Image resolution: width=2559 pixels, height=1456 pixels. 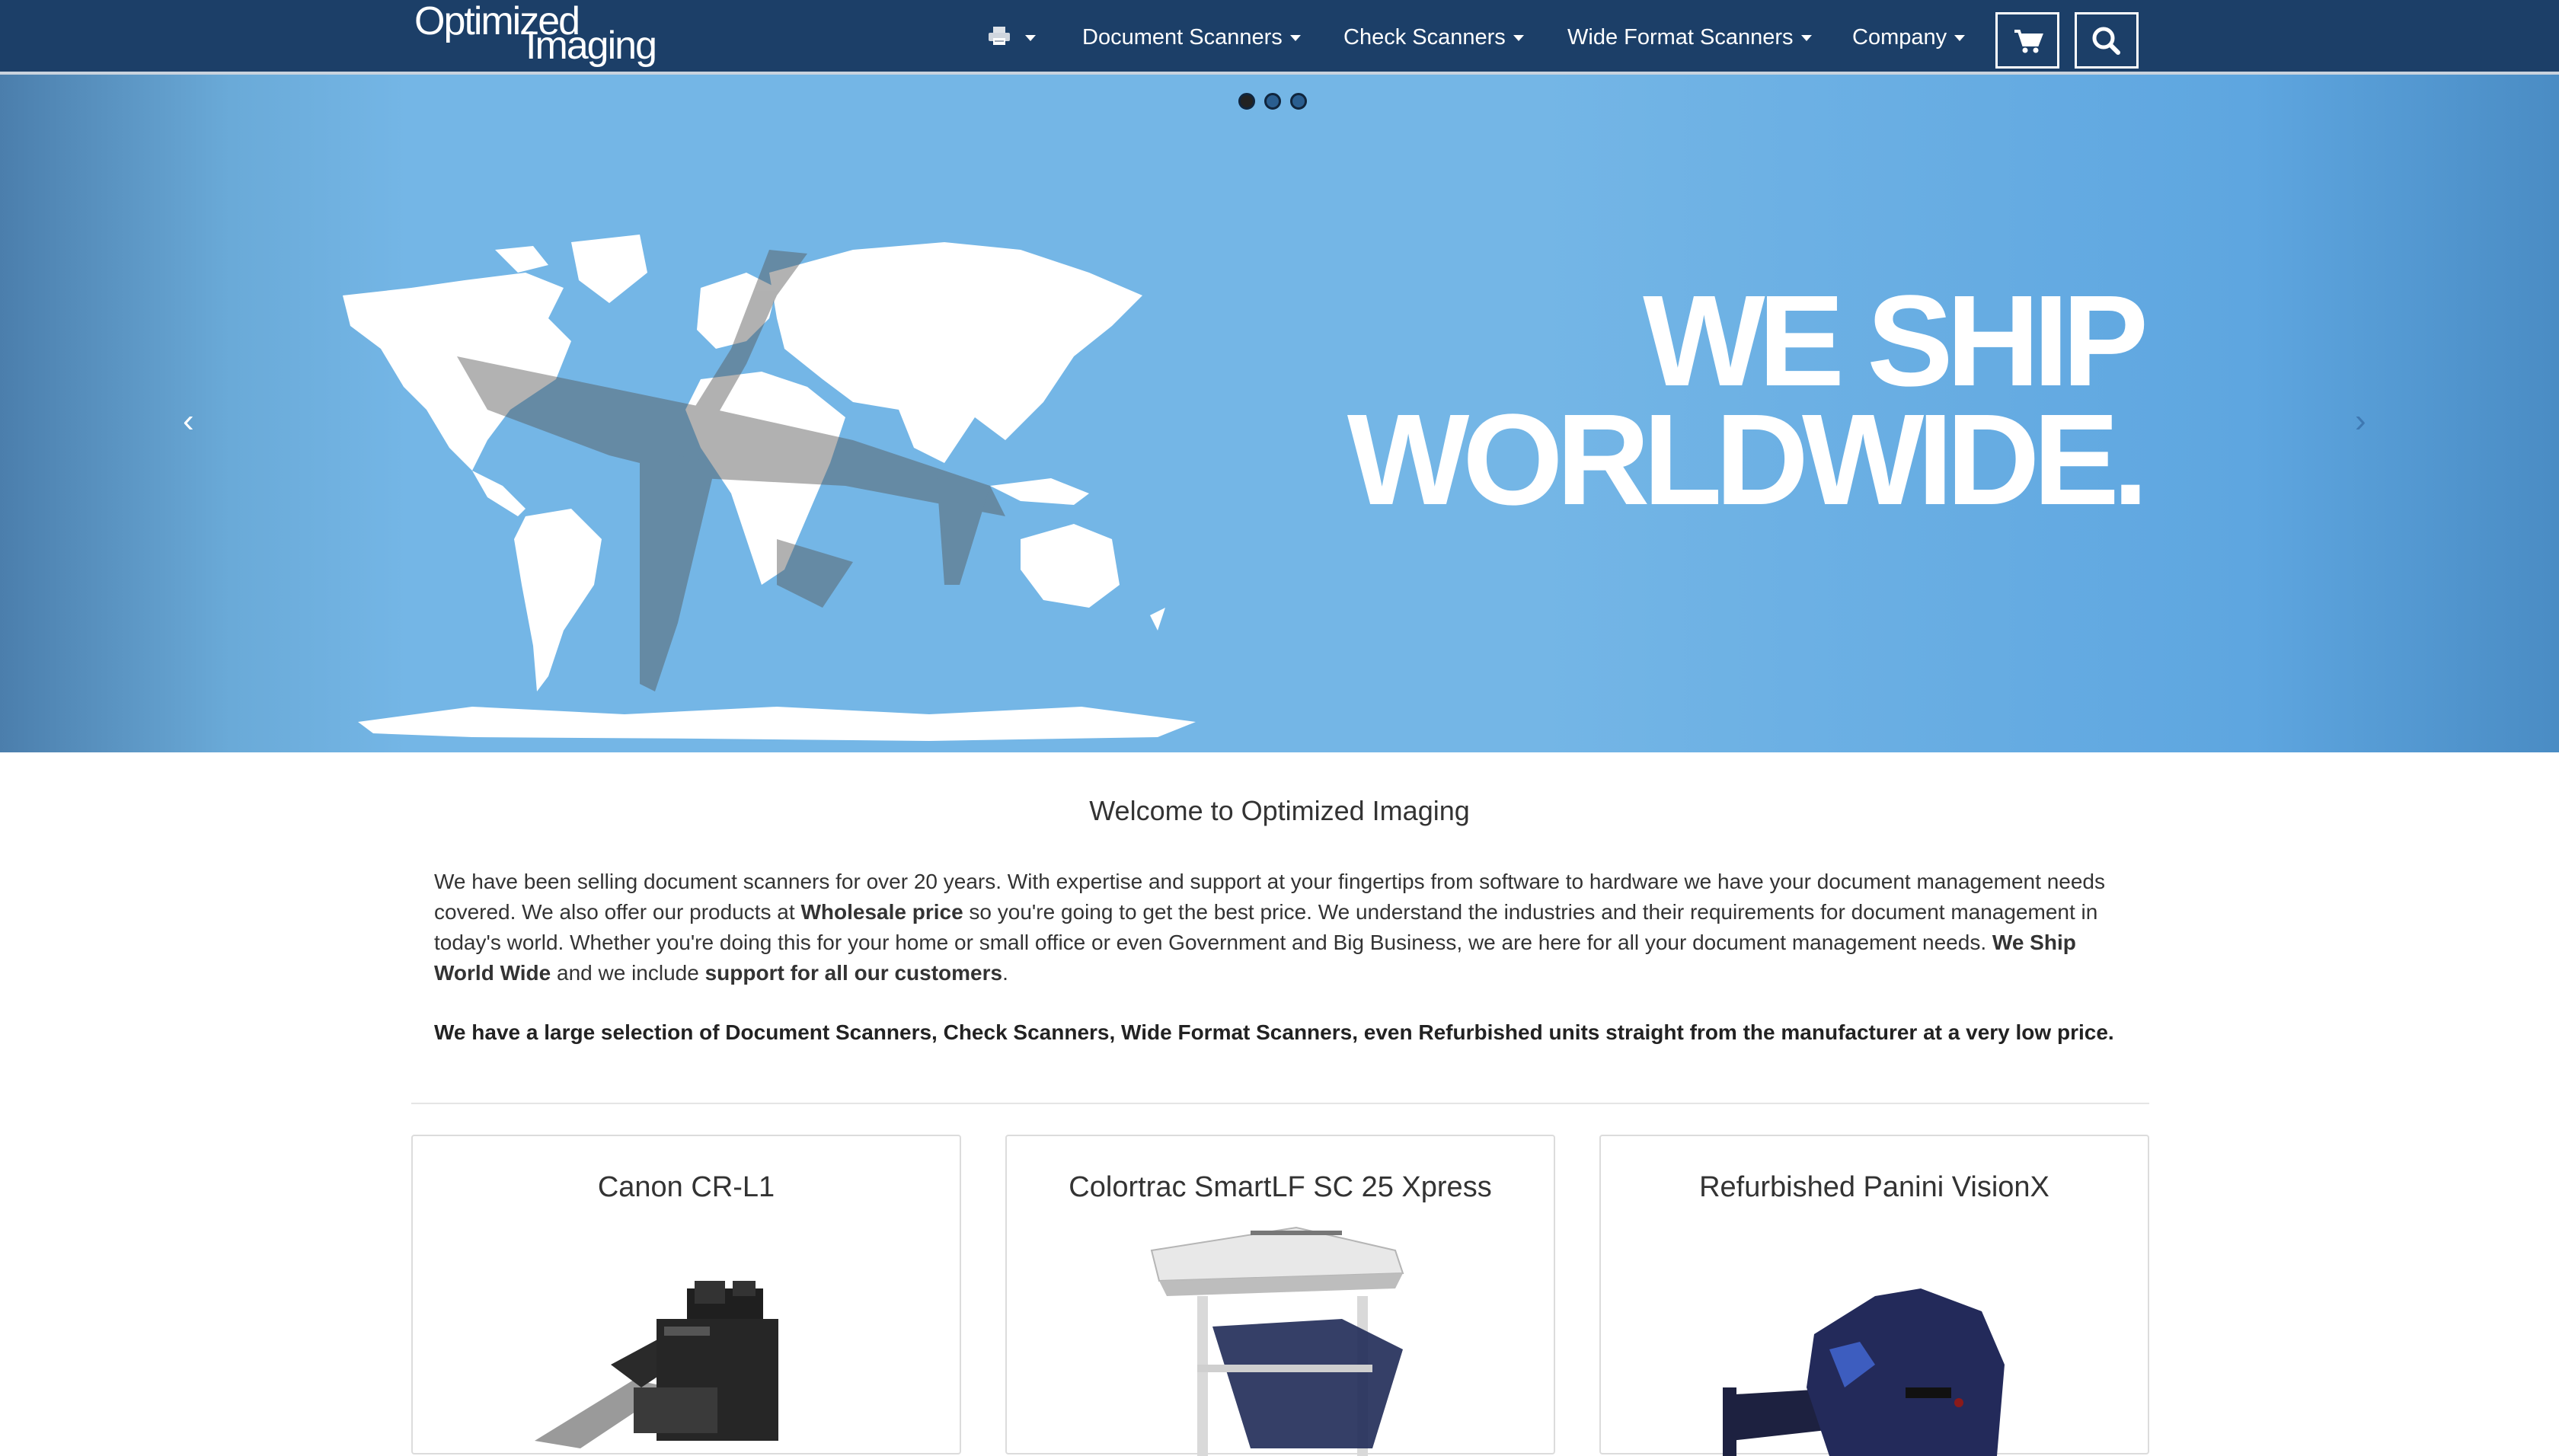 I want to click on section-divider, so click(x=1280, y=1103).